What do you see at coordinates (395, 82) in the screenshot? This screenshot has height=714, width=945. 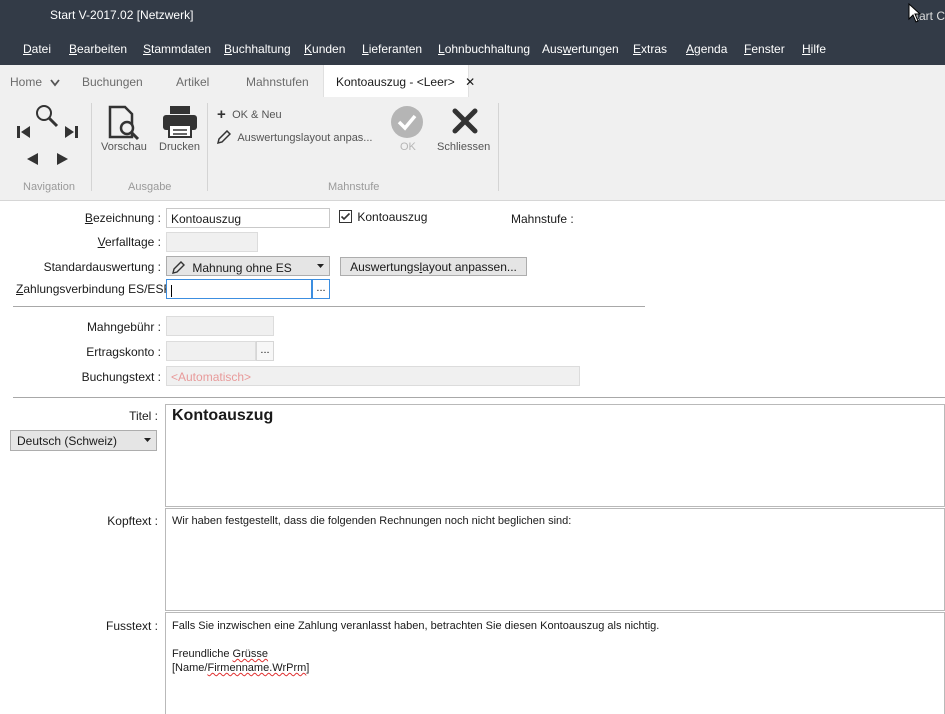 I see `tab-kontoauszug-label: Kontoauszug - <Leer>` at bounding box center [395, 82].